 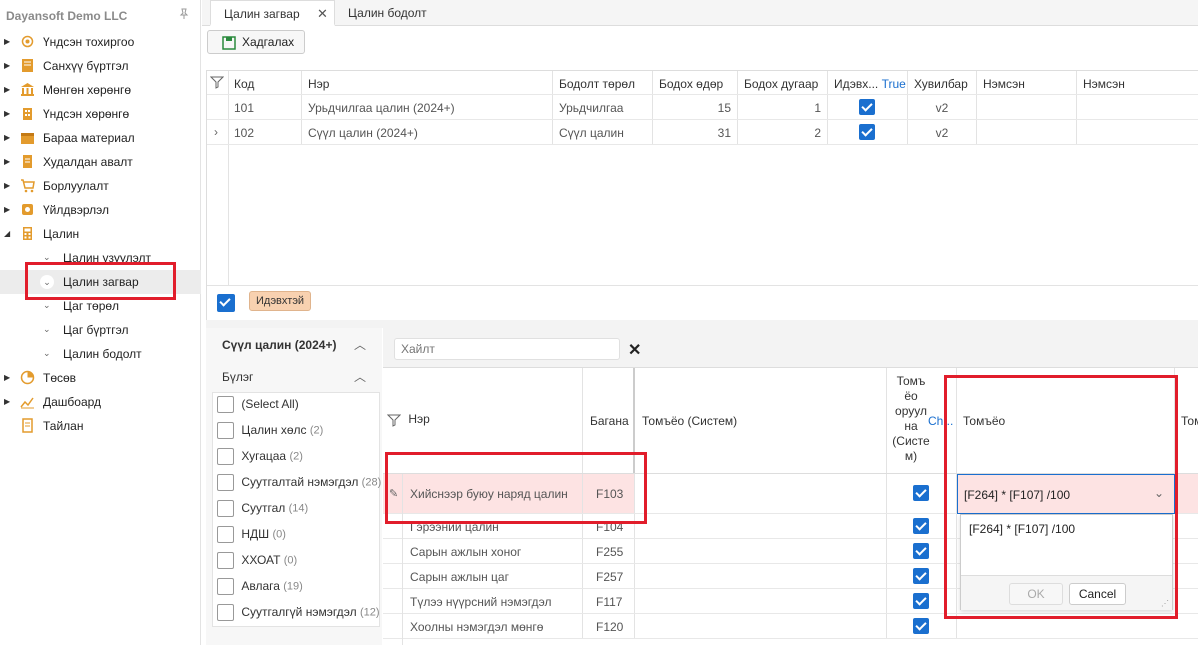 I want to click on column-header: Бодолт төрөл, so click(x=603, y=82).